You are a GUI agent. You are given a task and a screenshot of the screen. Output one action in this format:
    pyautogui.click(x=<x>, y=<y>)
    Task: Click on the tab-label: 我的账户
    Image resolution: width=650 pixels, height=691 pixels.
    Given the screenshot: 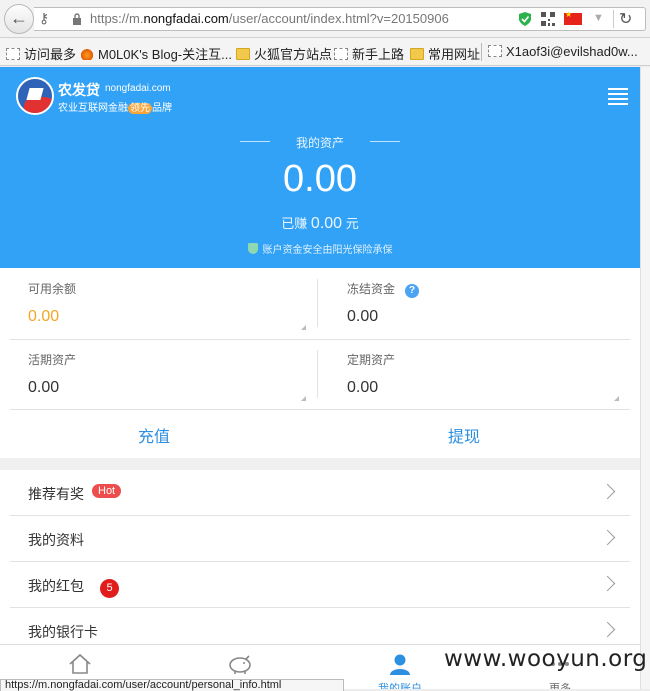 What is the action you would take?
    pyautogui.click(x=400, y=686)
    